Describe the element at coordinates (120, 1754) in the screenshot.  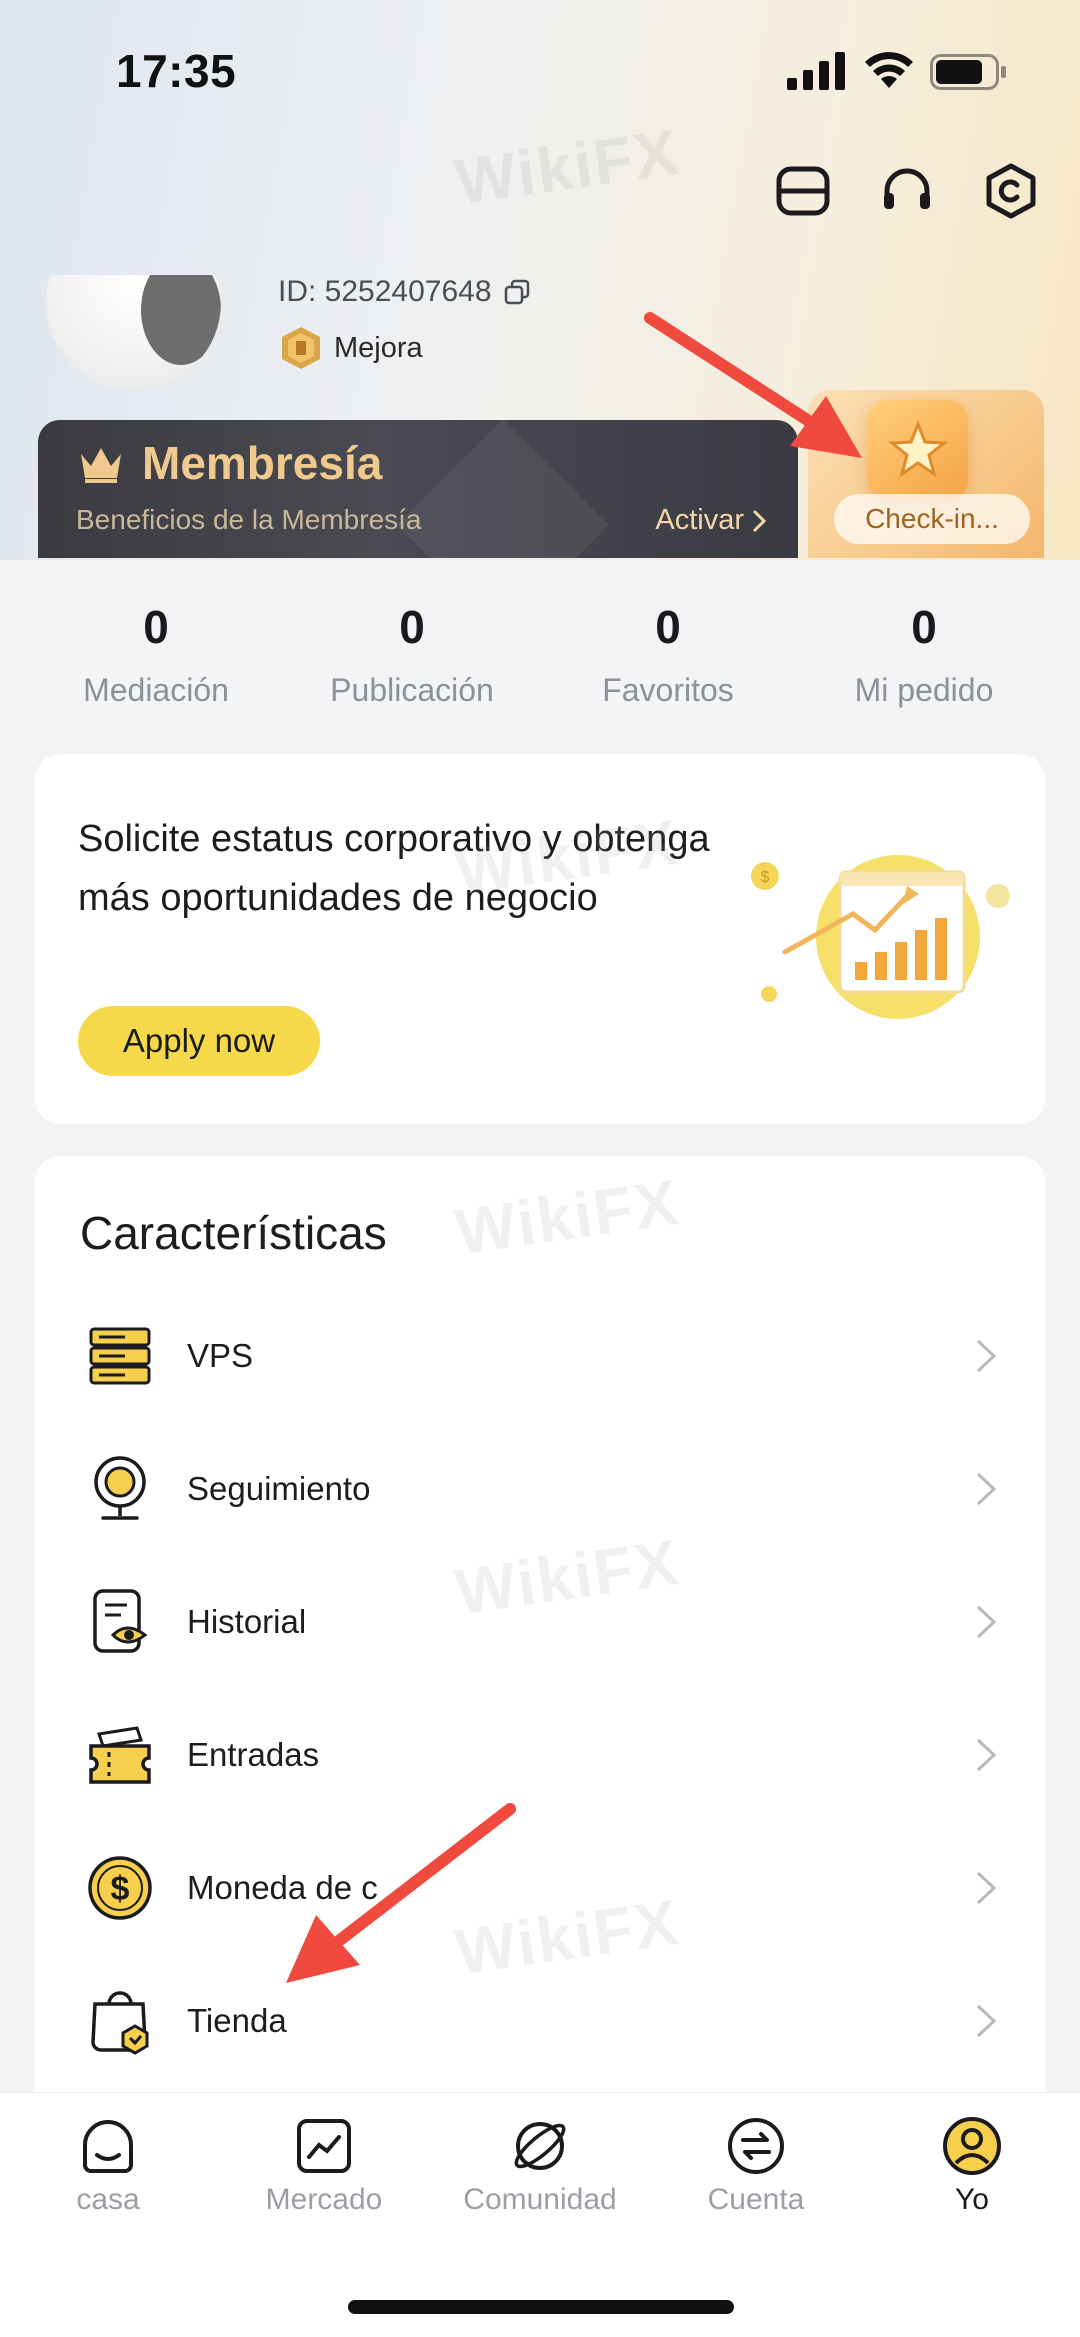
I see `ticket-icon` at that location.